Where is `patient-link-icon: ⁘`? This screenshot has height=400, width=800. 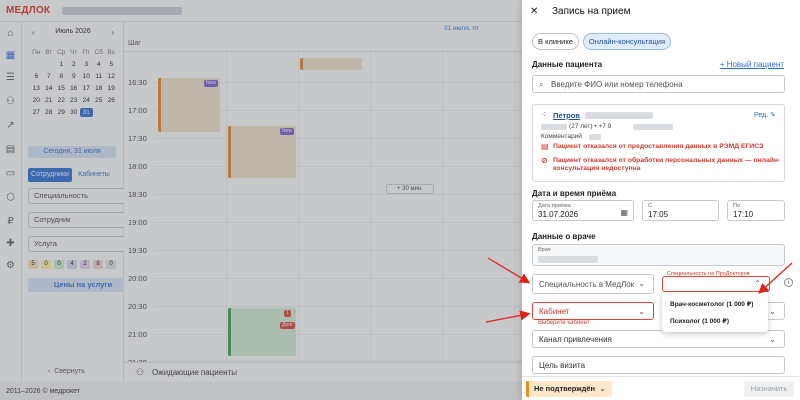
patient-link-icon: ⁘ is located at coordinates (544, 114).